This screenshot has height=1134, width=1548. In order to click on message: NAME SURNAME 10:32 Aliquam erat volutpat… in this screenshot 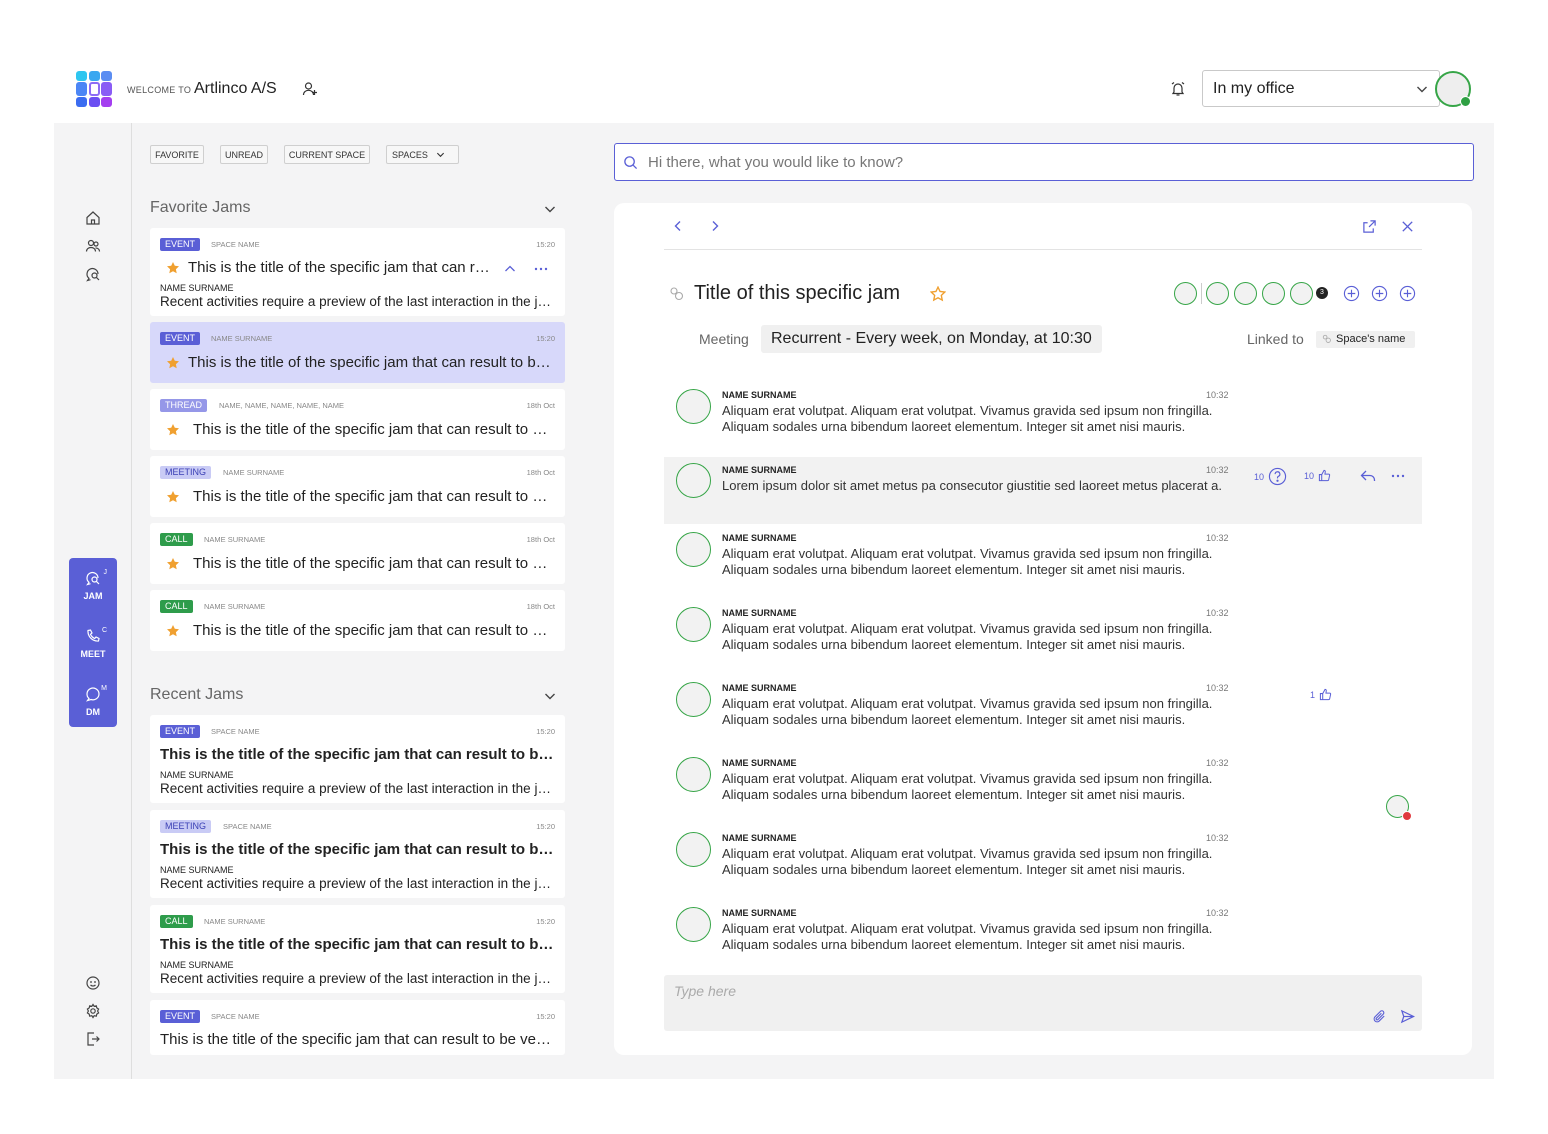, I will do `click(1043, 789)`.